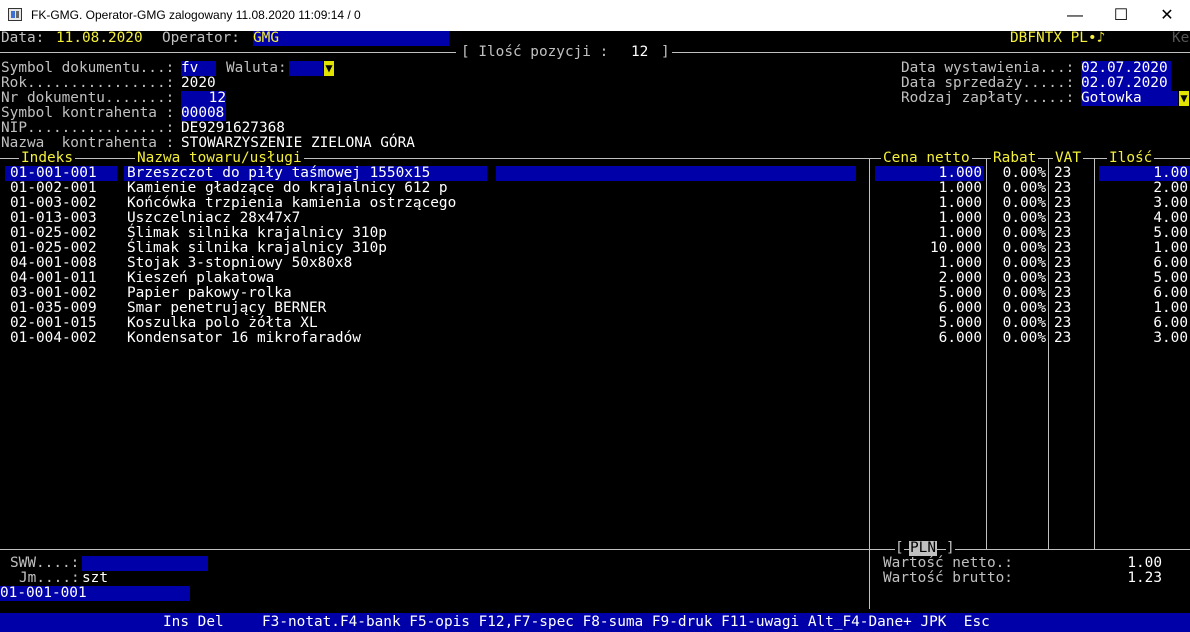 This screenshot has height=632, width=1190. What do you see at coordinates (1058, 38) in the screenshot?
I see `system-code: DBFNTX PL•♪` at bounding box center [1058, 38].